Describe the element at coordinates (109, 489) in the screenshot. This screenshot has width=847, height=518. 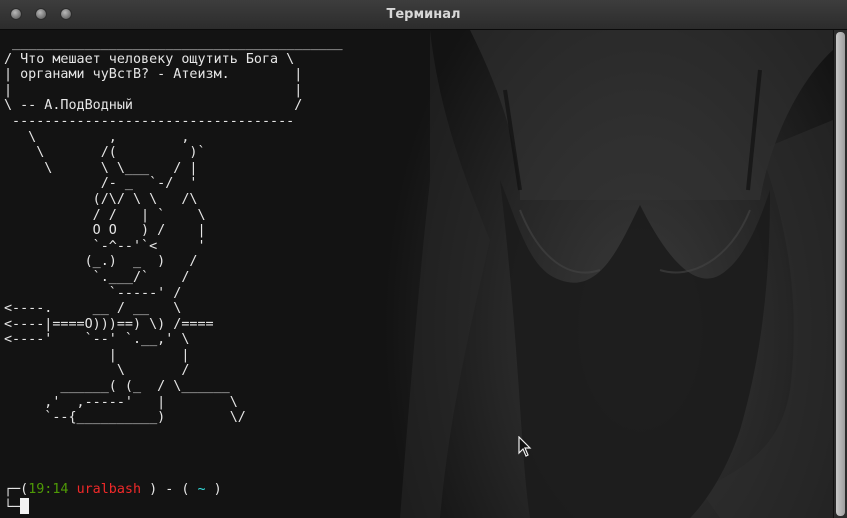
I see `prompt-user: uralbash` at that location.